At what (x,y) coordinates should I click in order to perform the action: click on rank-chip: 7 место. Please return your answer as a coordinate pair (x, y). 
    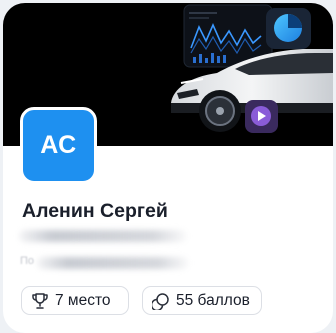
    Looking at the image, I should click on (75, 300).